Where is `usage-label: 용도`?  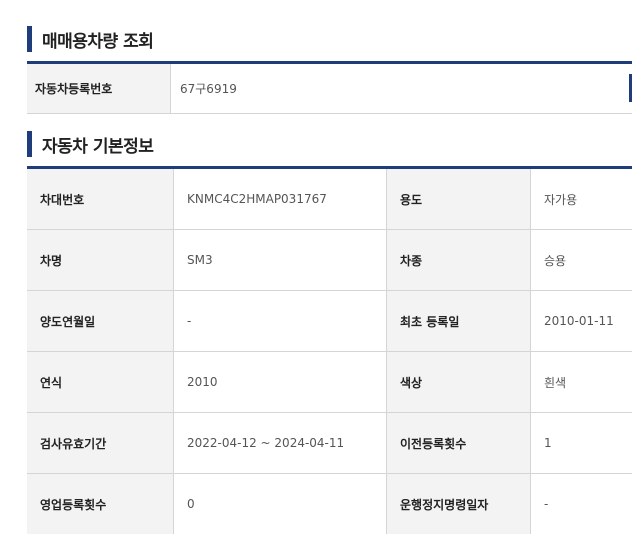
usage-label: 용도 is located at coordinates (459, 199).